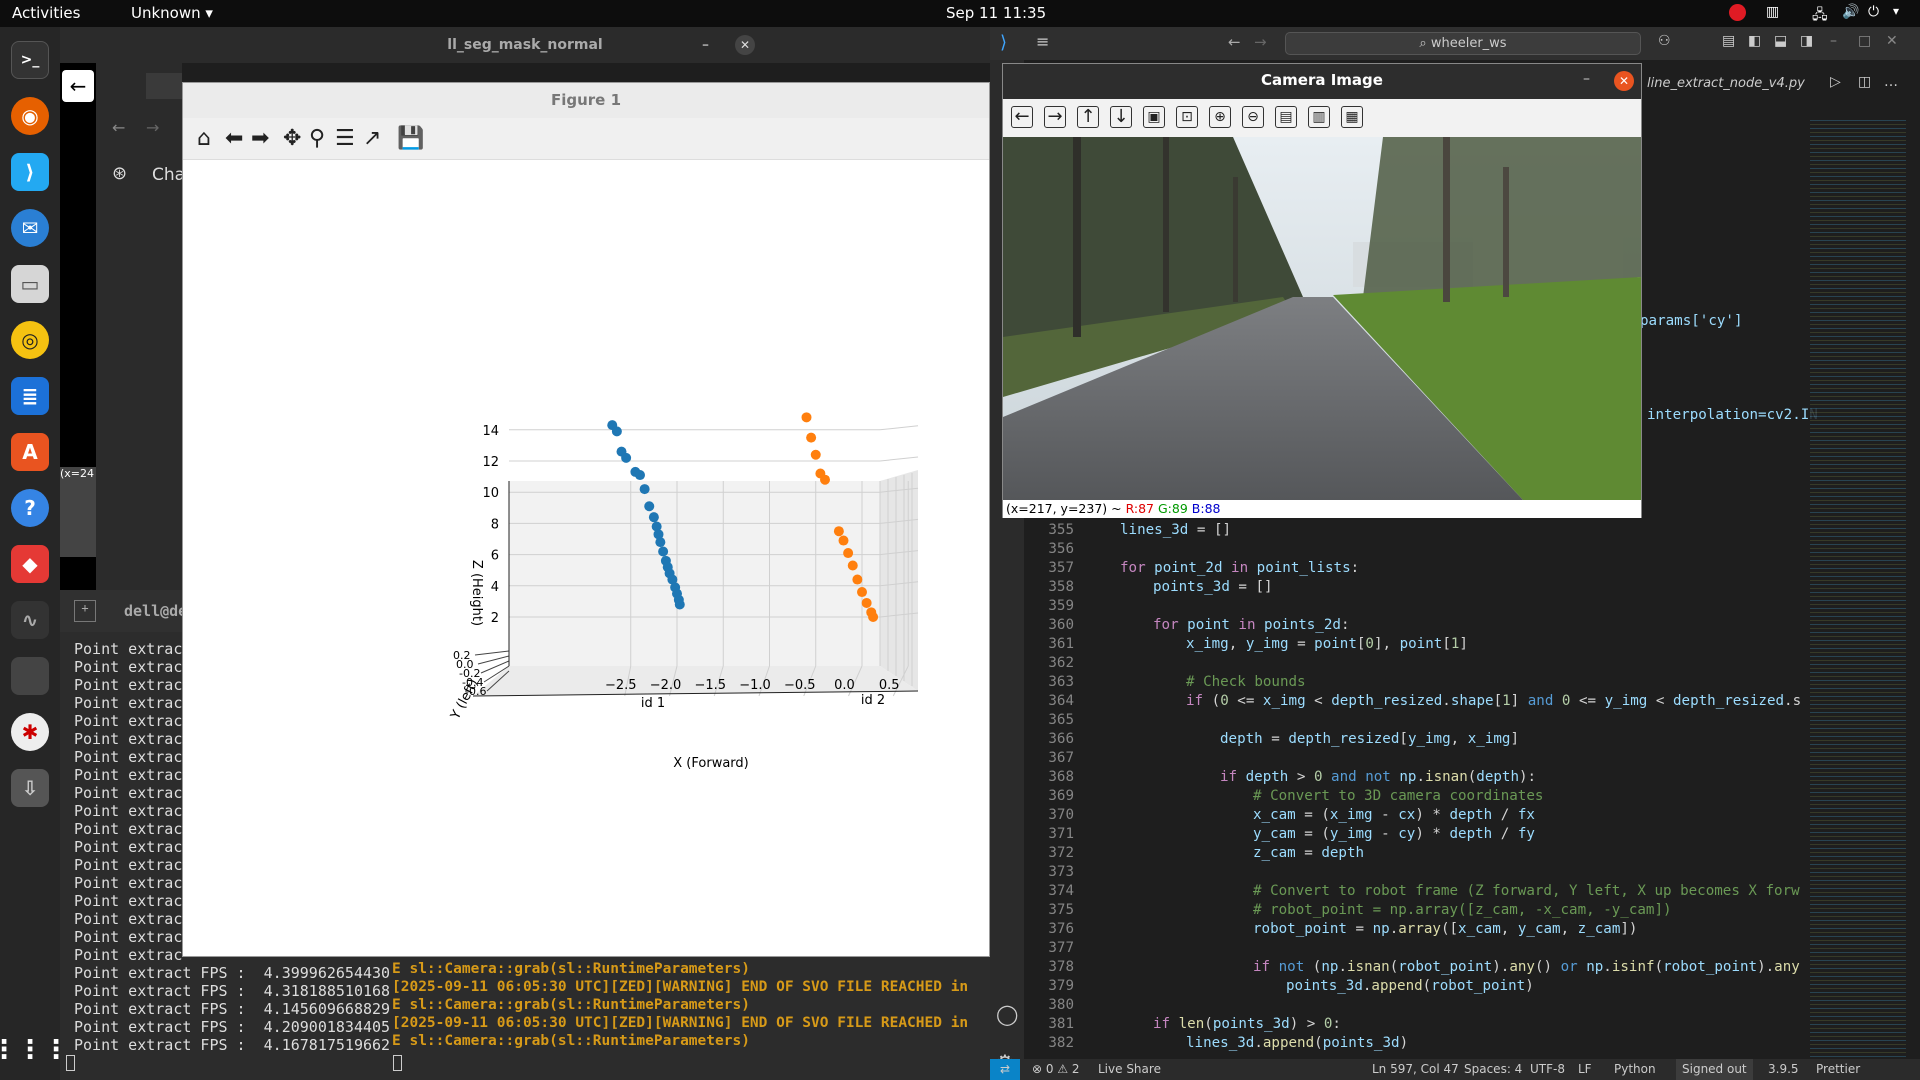 The image size is (1920, 1080). I want to click on power-icon: ⏻, so click(1873, 12).